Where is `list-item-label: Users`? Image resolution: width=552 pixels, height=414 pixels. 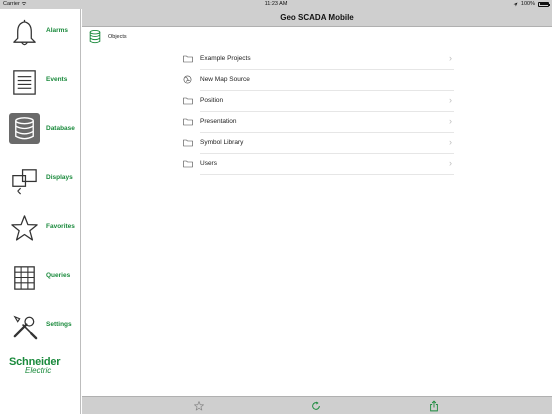 list-item-label: Users is located at coordinates (208, 163).